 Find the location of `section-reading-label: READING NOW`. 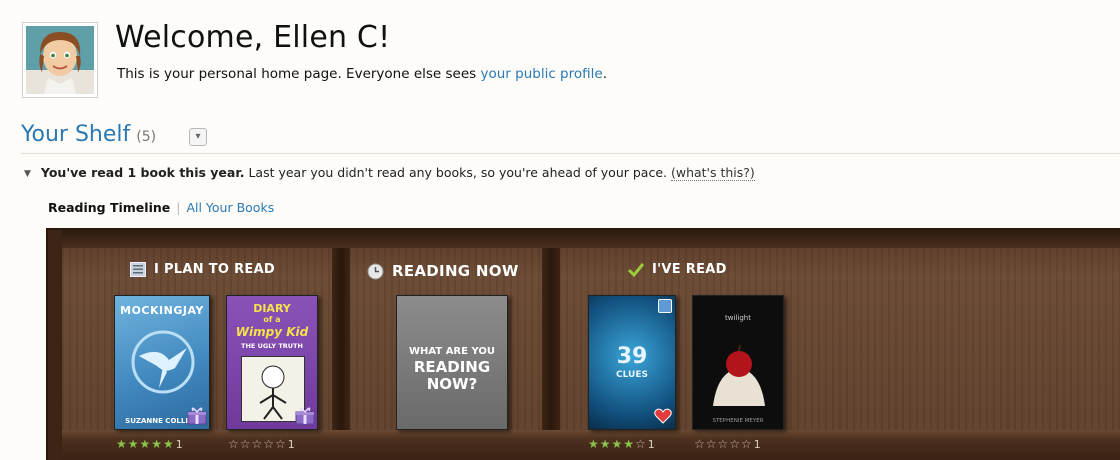

section-reading-label: READING NOW is located at coordinates (455, 271).